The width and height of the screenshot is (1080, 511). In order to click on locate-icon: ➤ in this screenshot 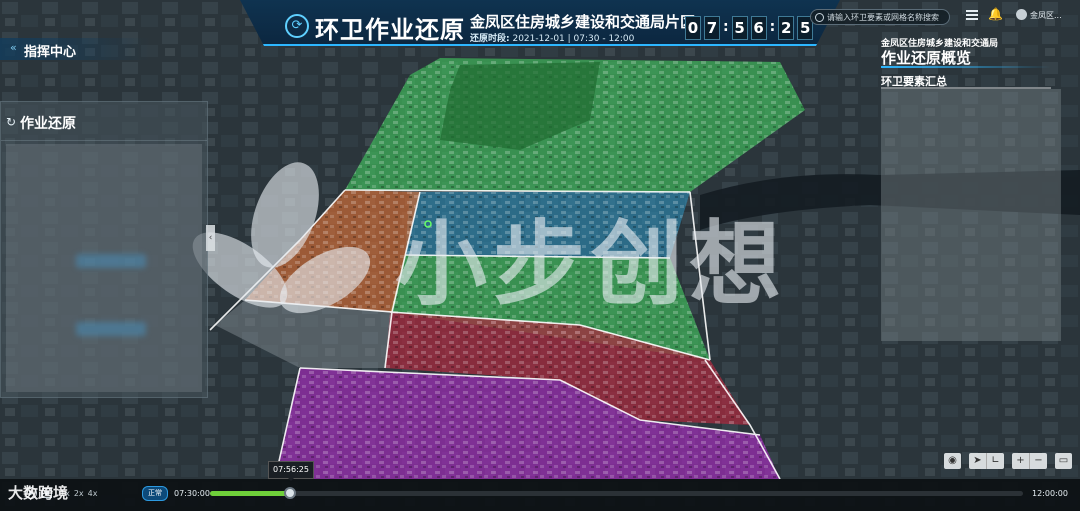, I will do `click(977, 461)`.